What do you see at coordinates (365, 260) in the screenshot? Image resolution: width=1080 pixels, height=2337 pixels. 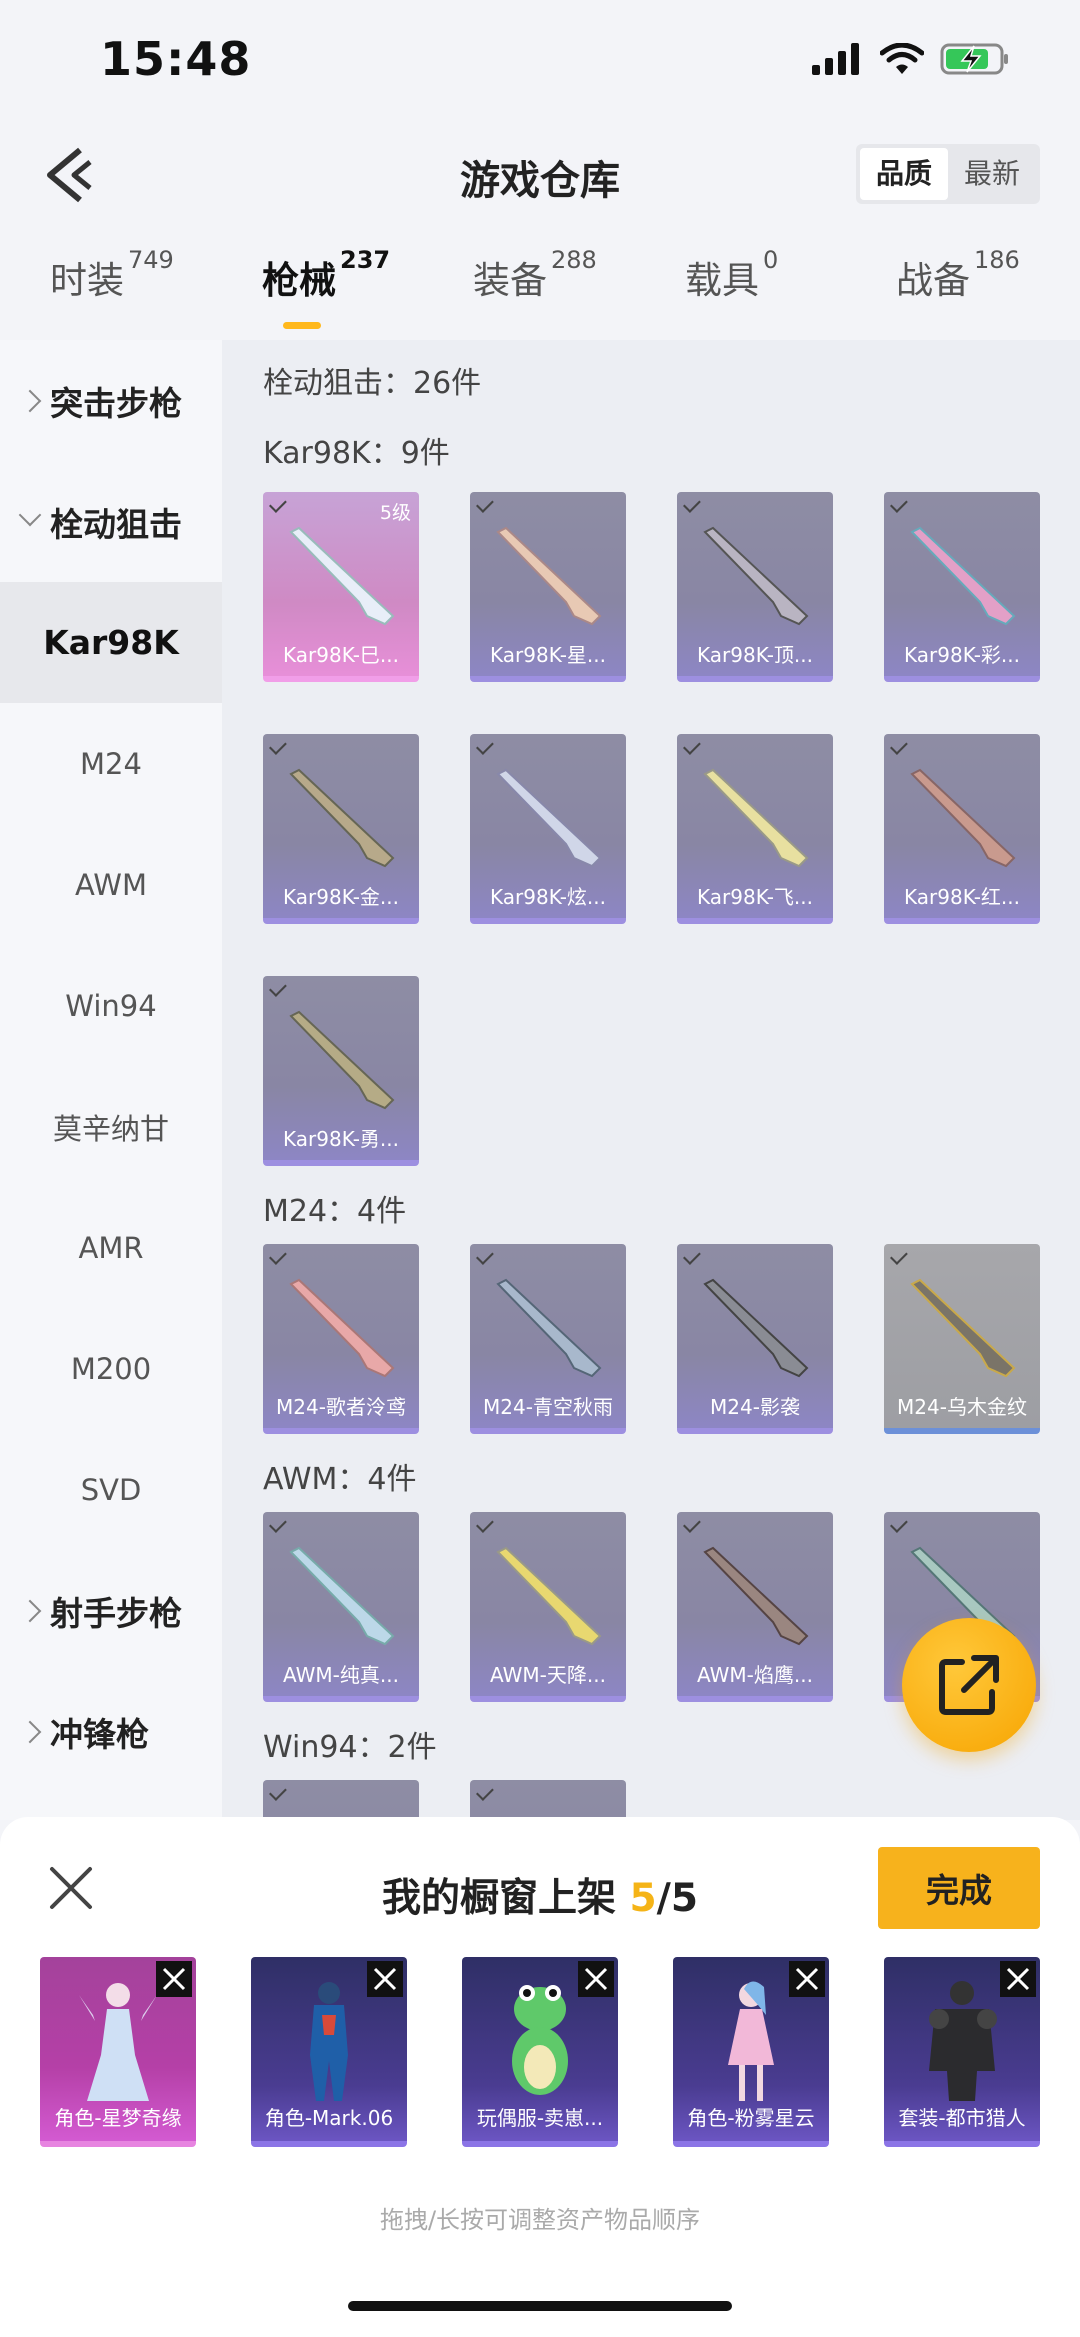 I see `tab-count: 237` at bounding box center [365, 260].